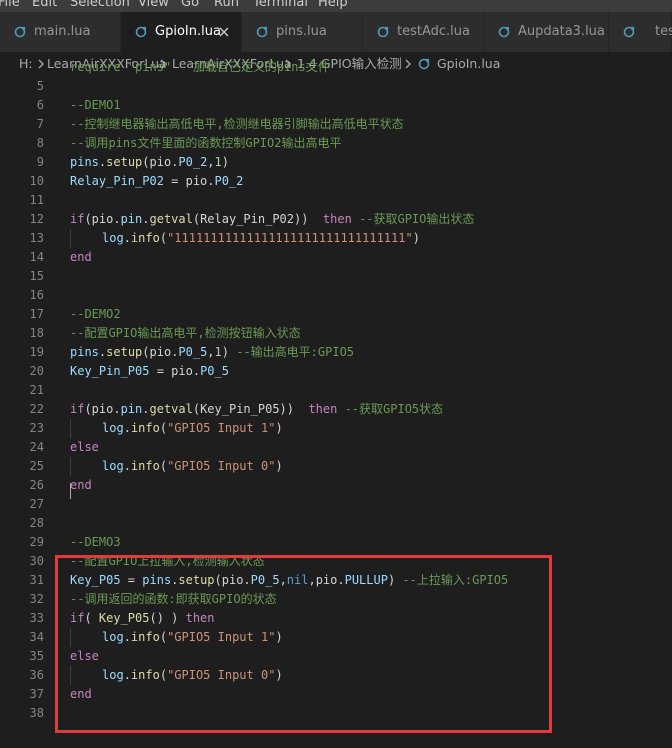 Image resolution: width=672 pixels, height=748 pixels. I want to click on code-token: (Relay_Pin_P02)), so click(257, 219).